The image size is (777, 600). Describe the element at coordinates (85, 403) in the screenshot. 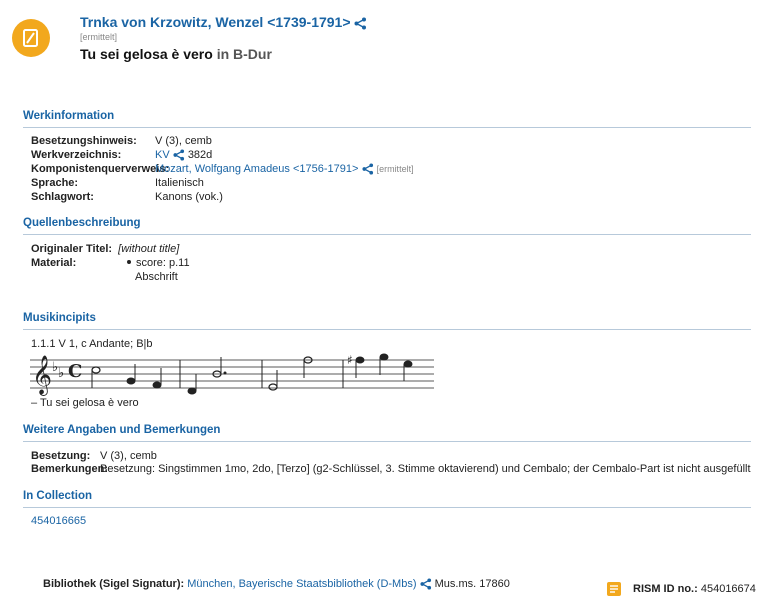

I see `incipit-text: – Tu sei gelosa è vero` at that location.